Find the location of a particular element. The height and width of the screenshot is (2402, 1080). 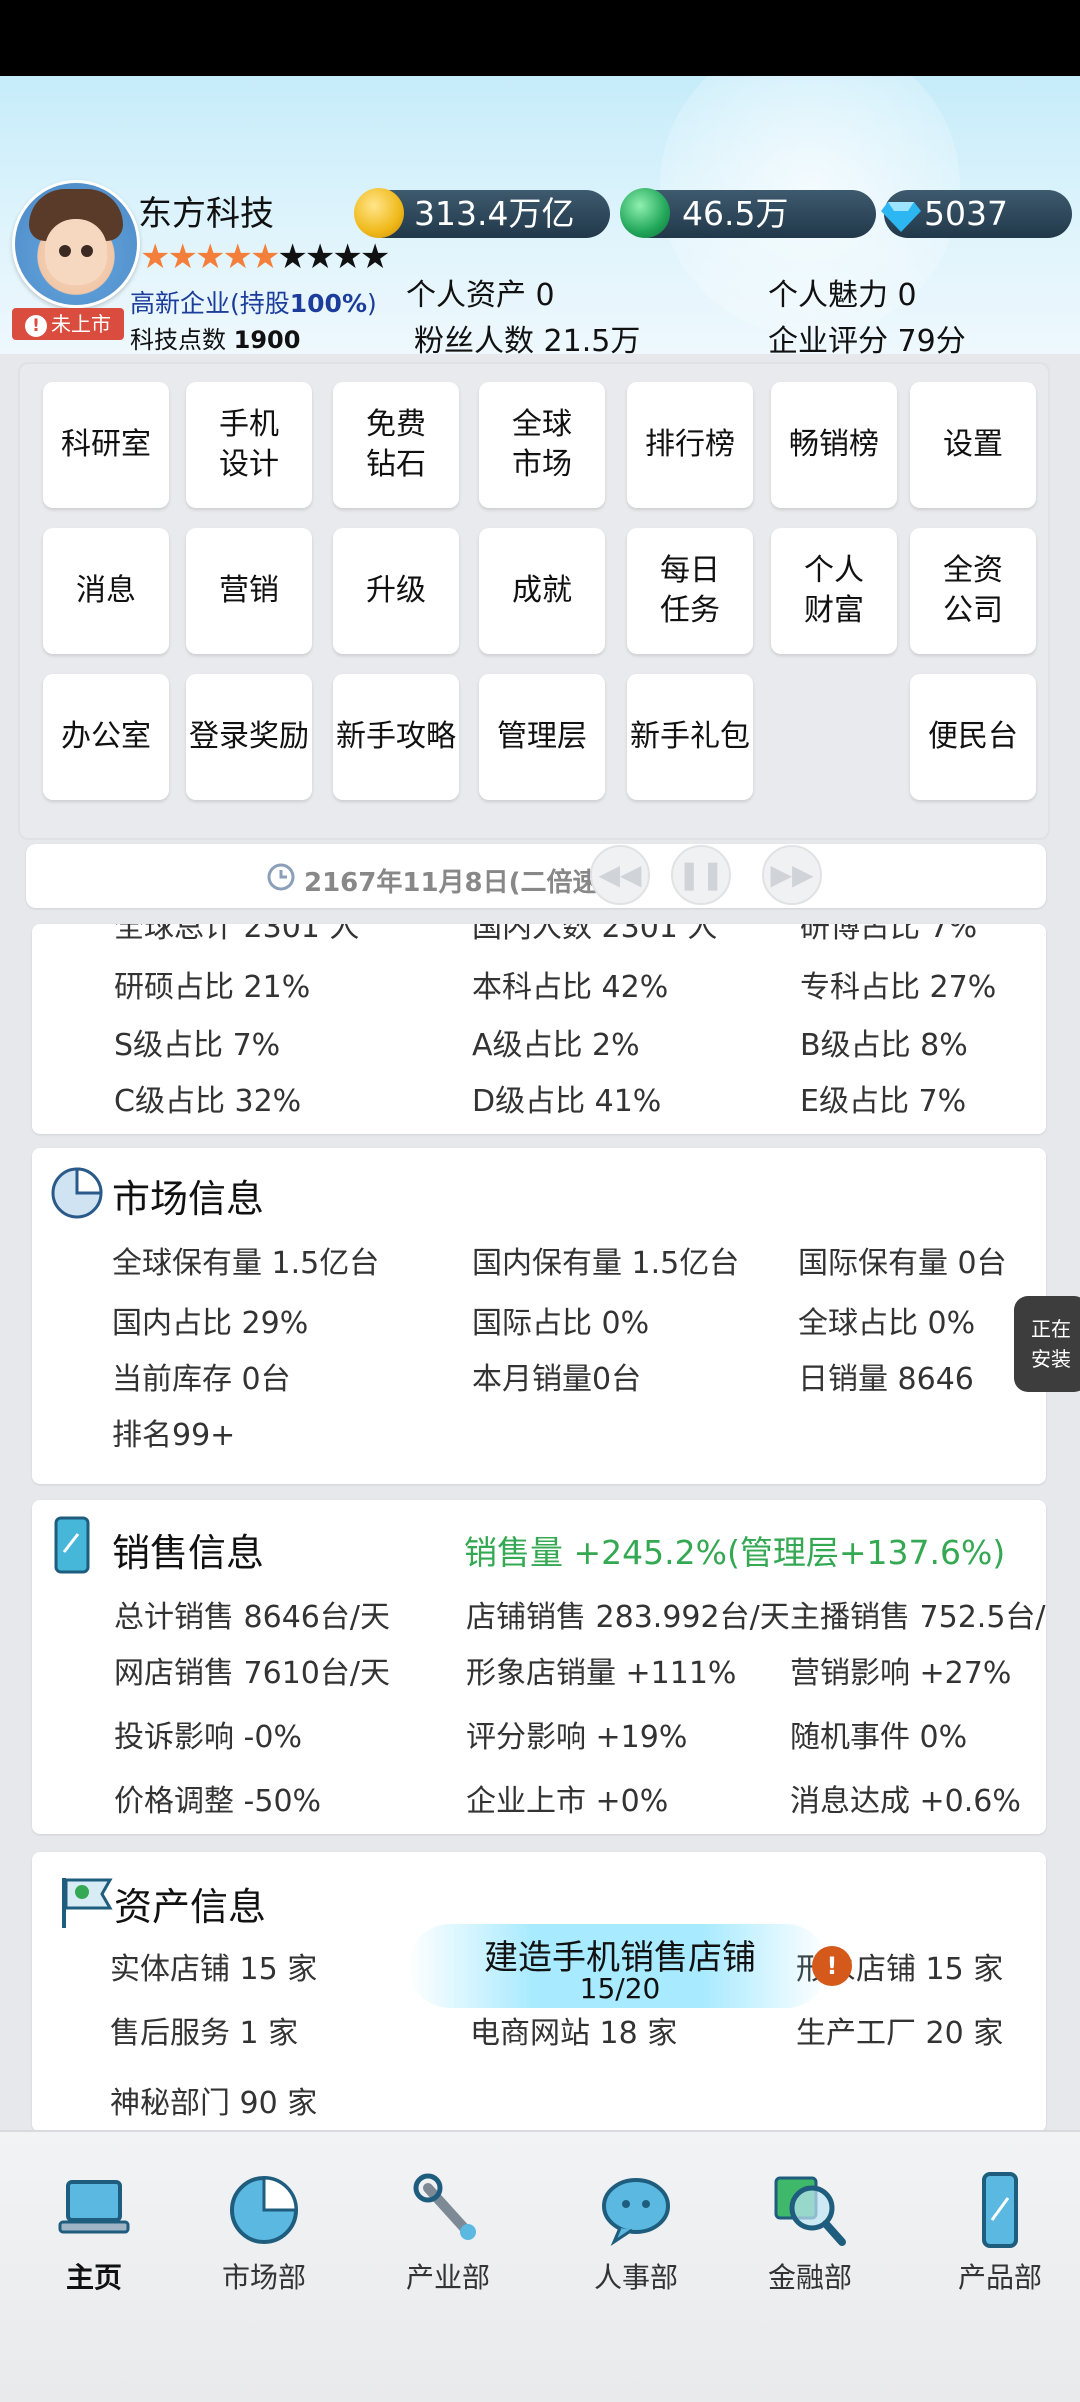

menu-button-1-0: 消息 is located at coordinates (106, 591).